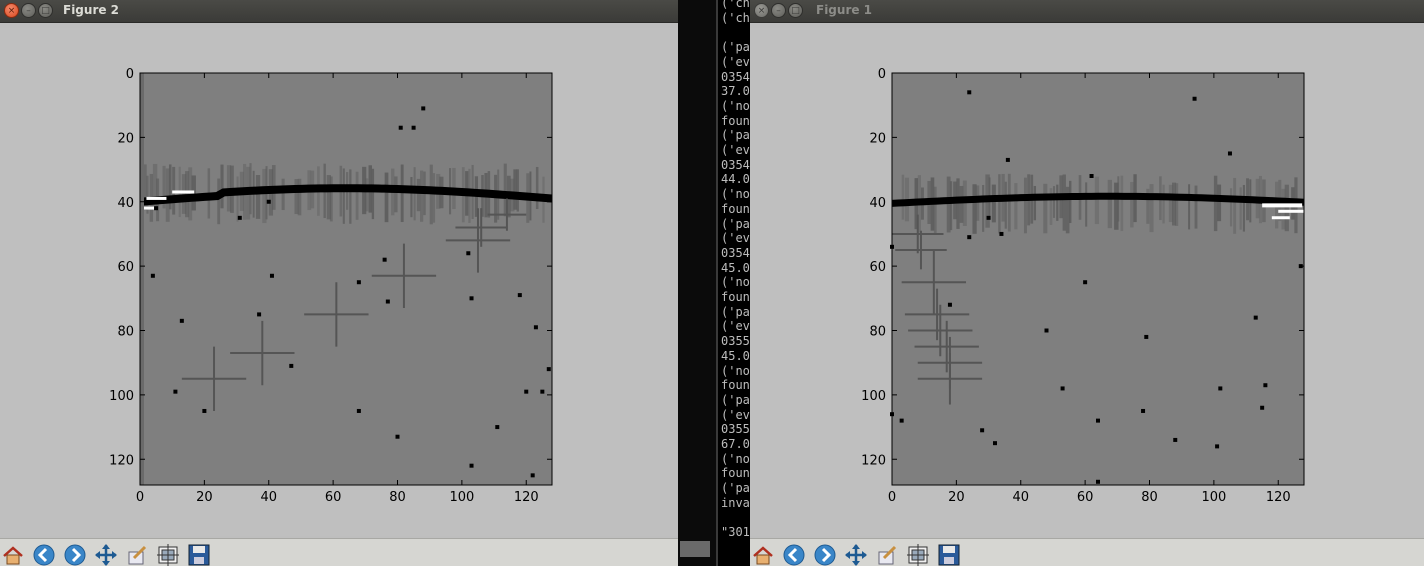 This screenshot has width=1424, height=566. Describe the element at coordinates (1087, 11) in the screenshot. I see `titlebar: × – □ Figure 1` at that location.